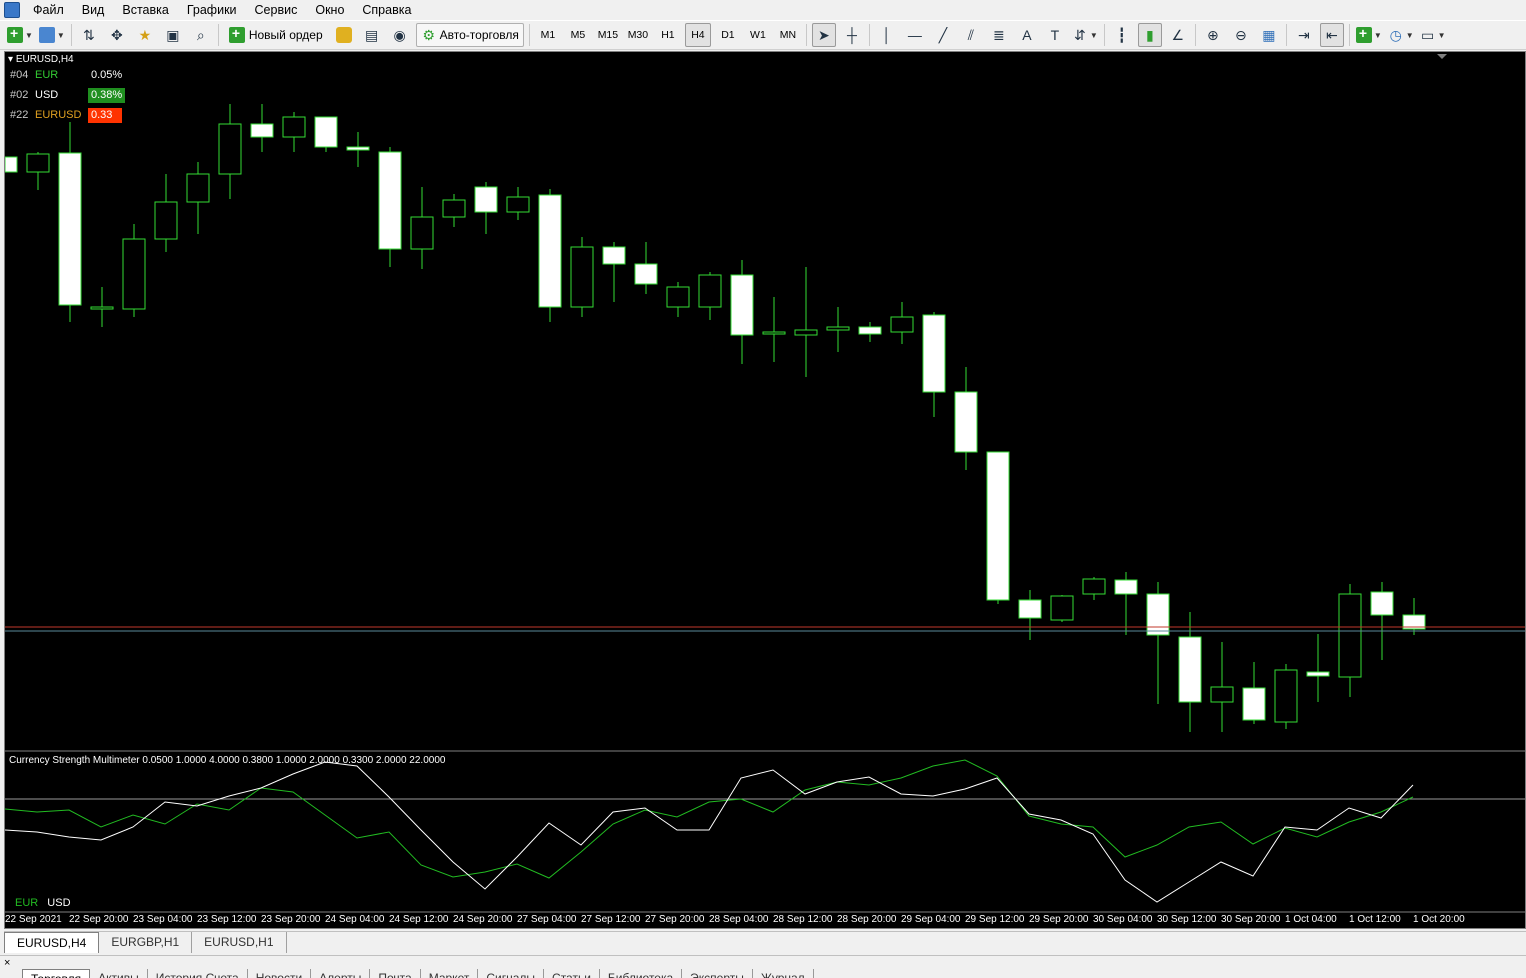 The image size is (1526, 978). What do you see at coordinates (641, 973) in the screenshot?
I see `terminal-tab: Библиотека` at bounding box center [641, 973].